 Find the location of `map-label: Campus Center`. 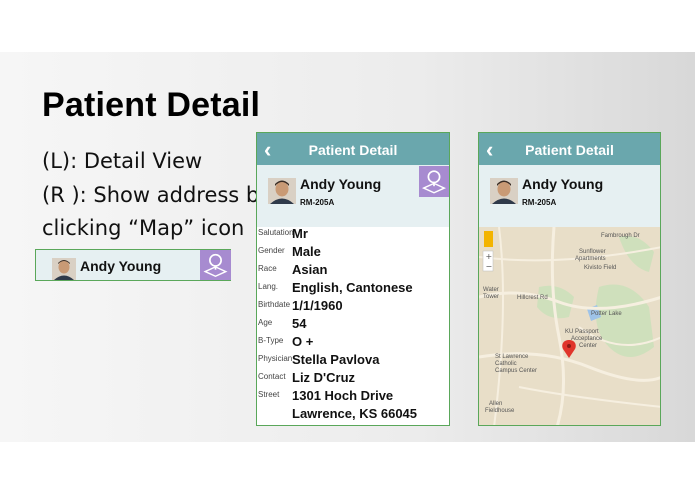

map-label: Campus Center is located at coordinates (516, 371).